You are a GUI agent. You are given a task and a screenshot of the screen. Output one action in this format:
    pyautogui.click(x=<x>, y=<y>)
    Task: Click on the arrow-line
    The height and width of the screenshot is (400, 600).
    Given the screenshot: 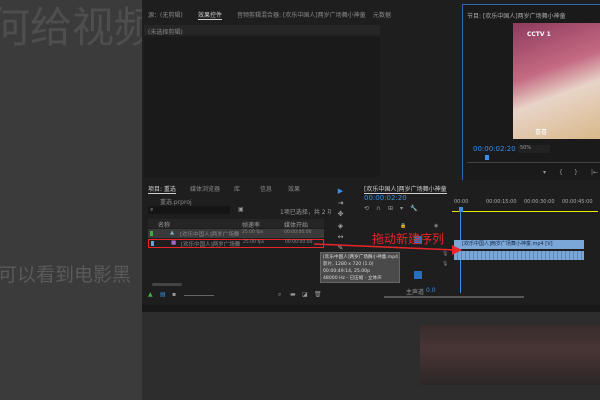 What is the action you would take?
    pyautogui.click(x=385, y=247)
    